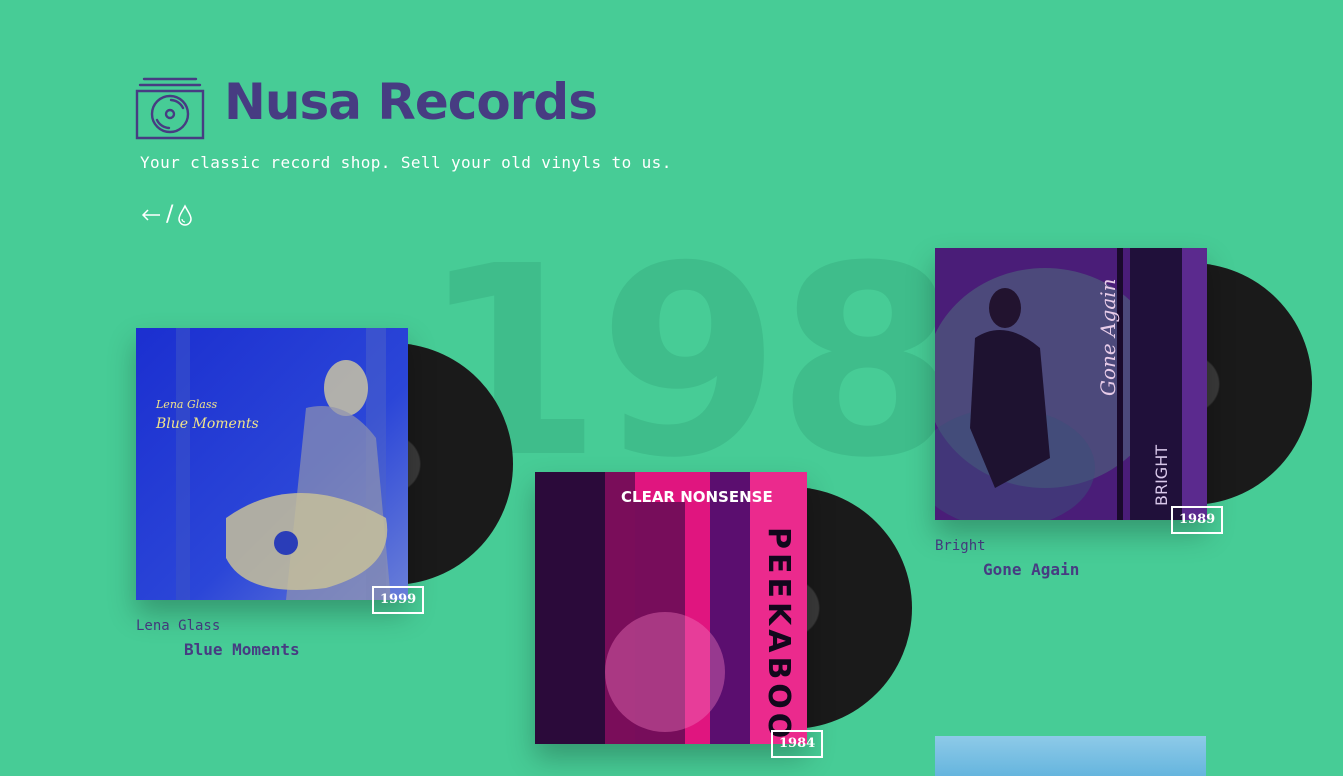  Describe the element at coordinates (411, 102) in the screenshot. I see `site-title: Nusa Records` at that location.